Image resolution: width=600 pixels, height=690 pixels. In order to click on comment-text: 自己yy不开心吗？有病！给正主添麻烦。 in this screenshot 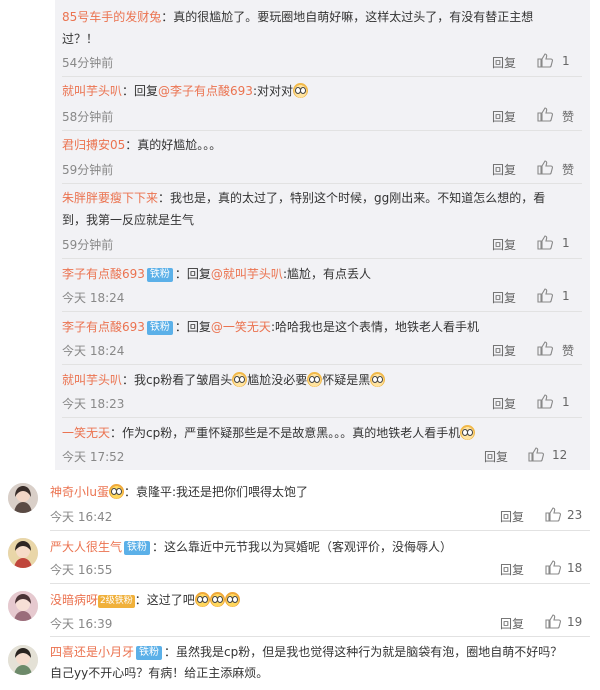, I will do `click(159, 673)`.